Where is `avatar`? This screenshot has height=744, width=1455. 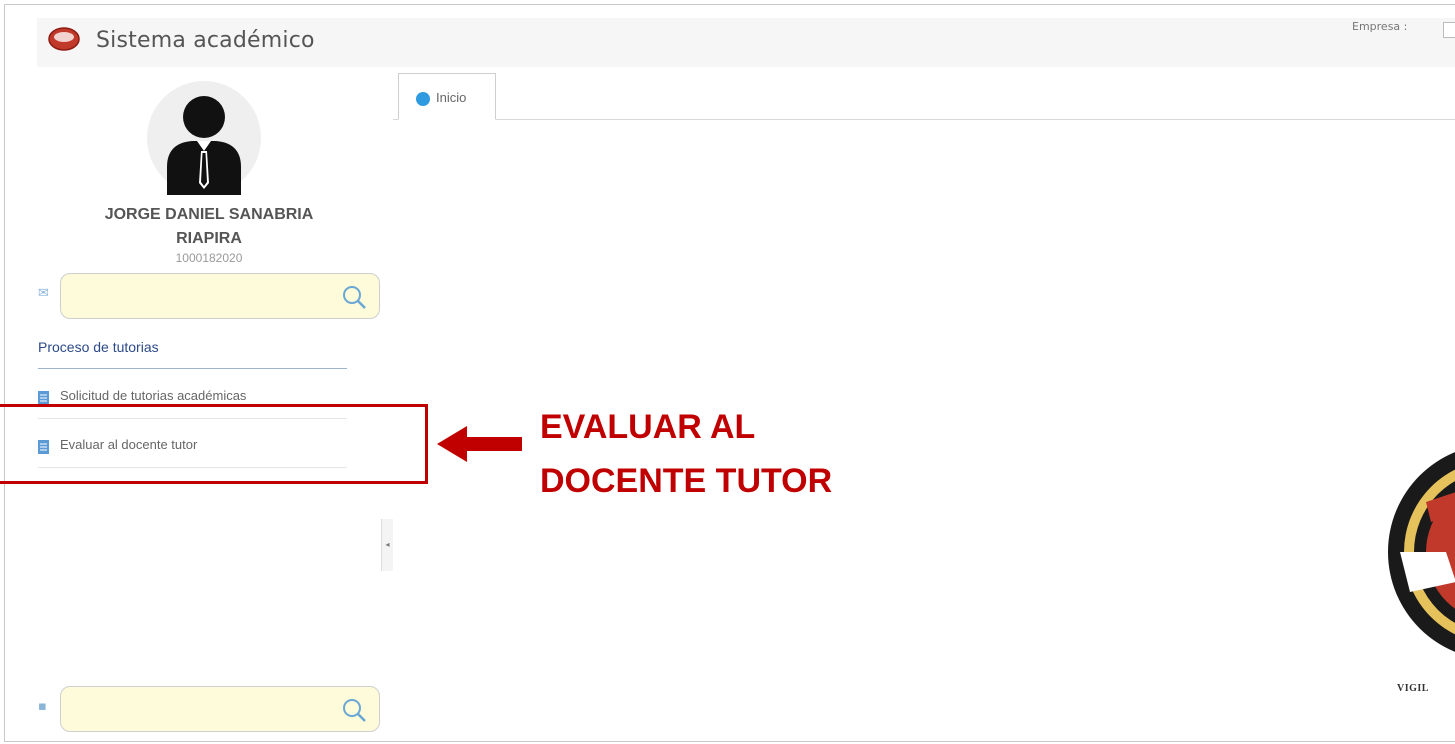 avatar is located at coordinates (204, 138).